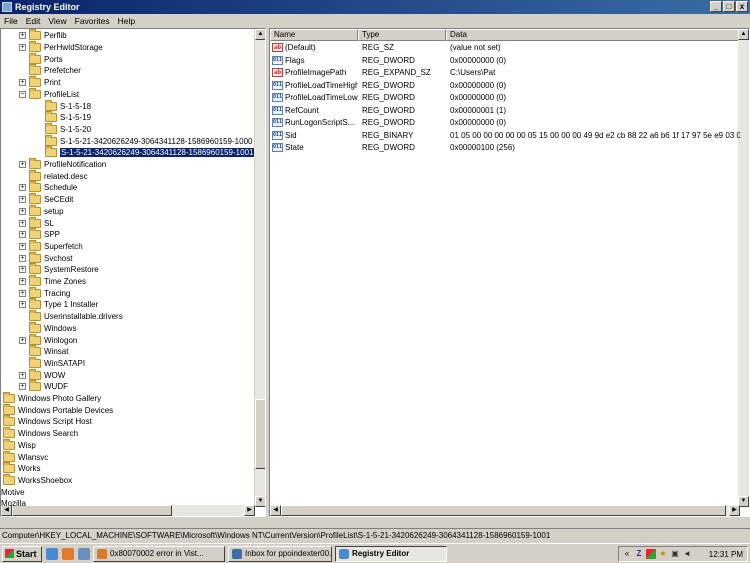  What do you see at coordinates (45, 257) in the screenshot?
I see `tree-item: + Svchost` at bounding box center [45, 257].